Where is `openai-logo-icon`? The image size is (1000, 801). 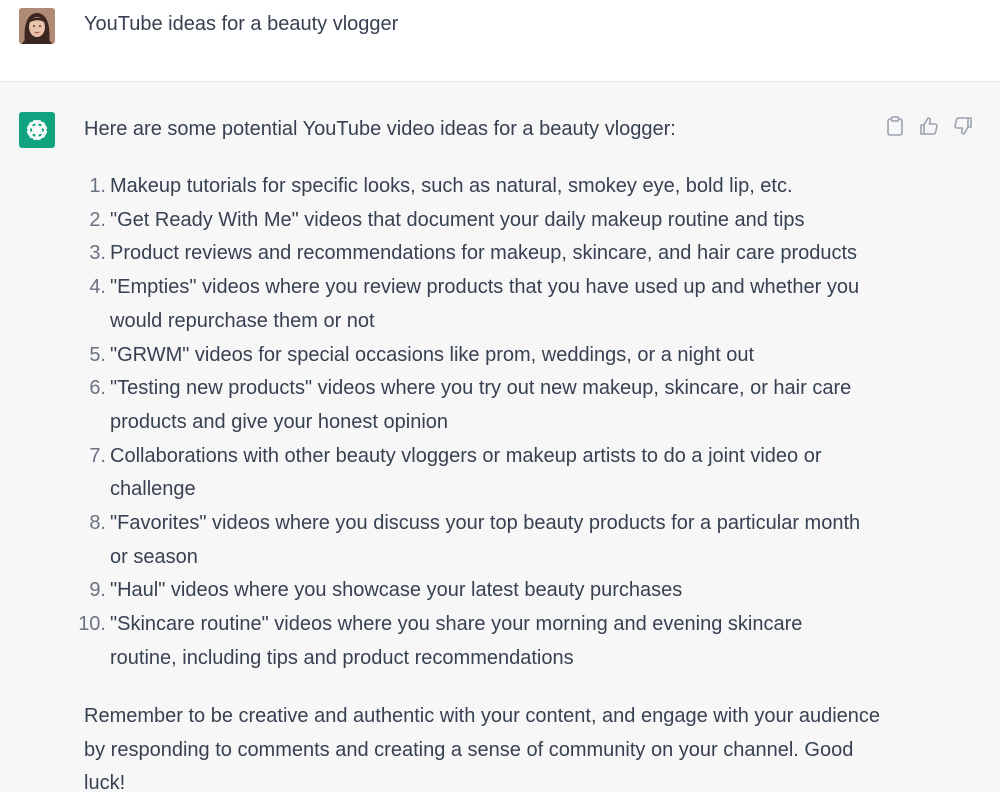 openai-logo-icon is located at coordinates (37, 130).